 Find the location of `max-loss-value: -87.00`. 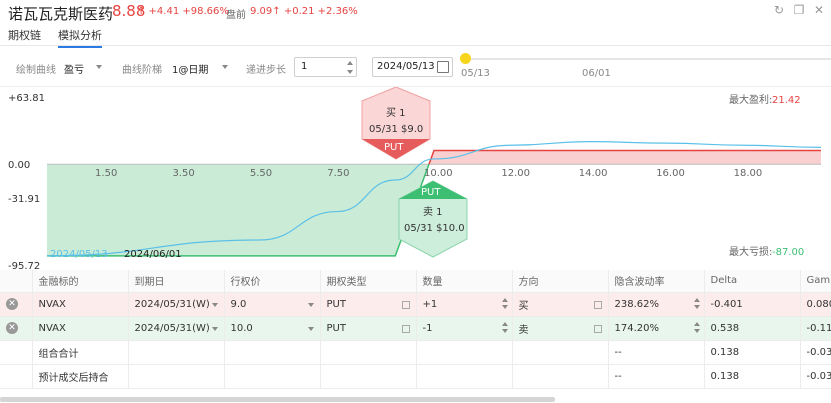

max-loss-value: -87.00 is located at coordinates (788, 252).